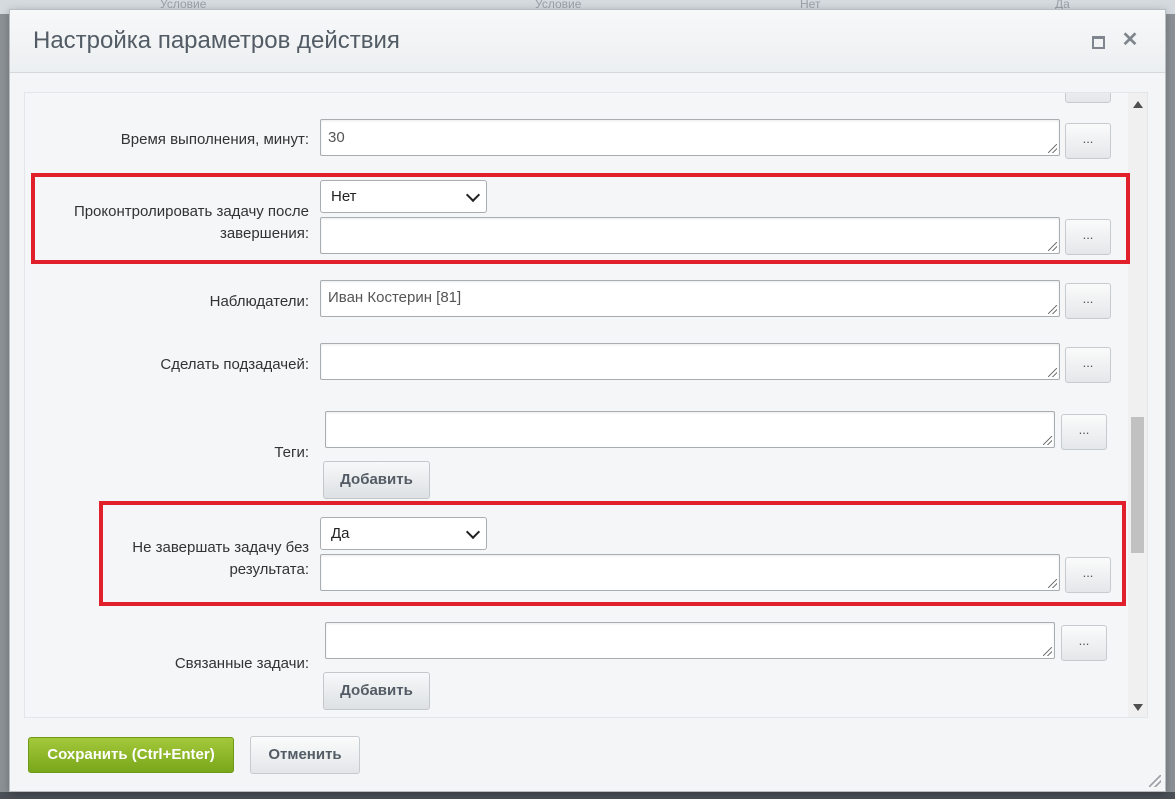 This screenshot has height=799, width=1175. Describe the element at coordinates (690, 137) in the screenshot. I see `duration-field: 30` at that location.